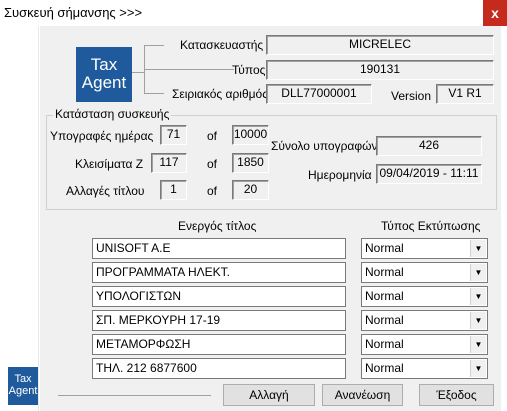  Describe the element at coordinates (324, 146) in the screenshot. I see `total-signatures-label: Σύνολο υπογραφών` at that location.